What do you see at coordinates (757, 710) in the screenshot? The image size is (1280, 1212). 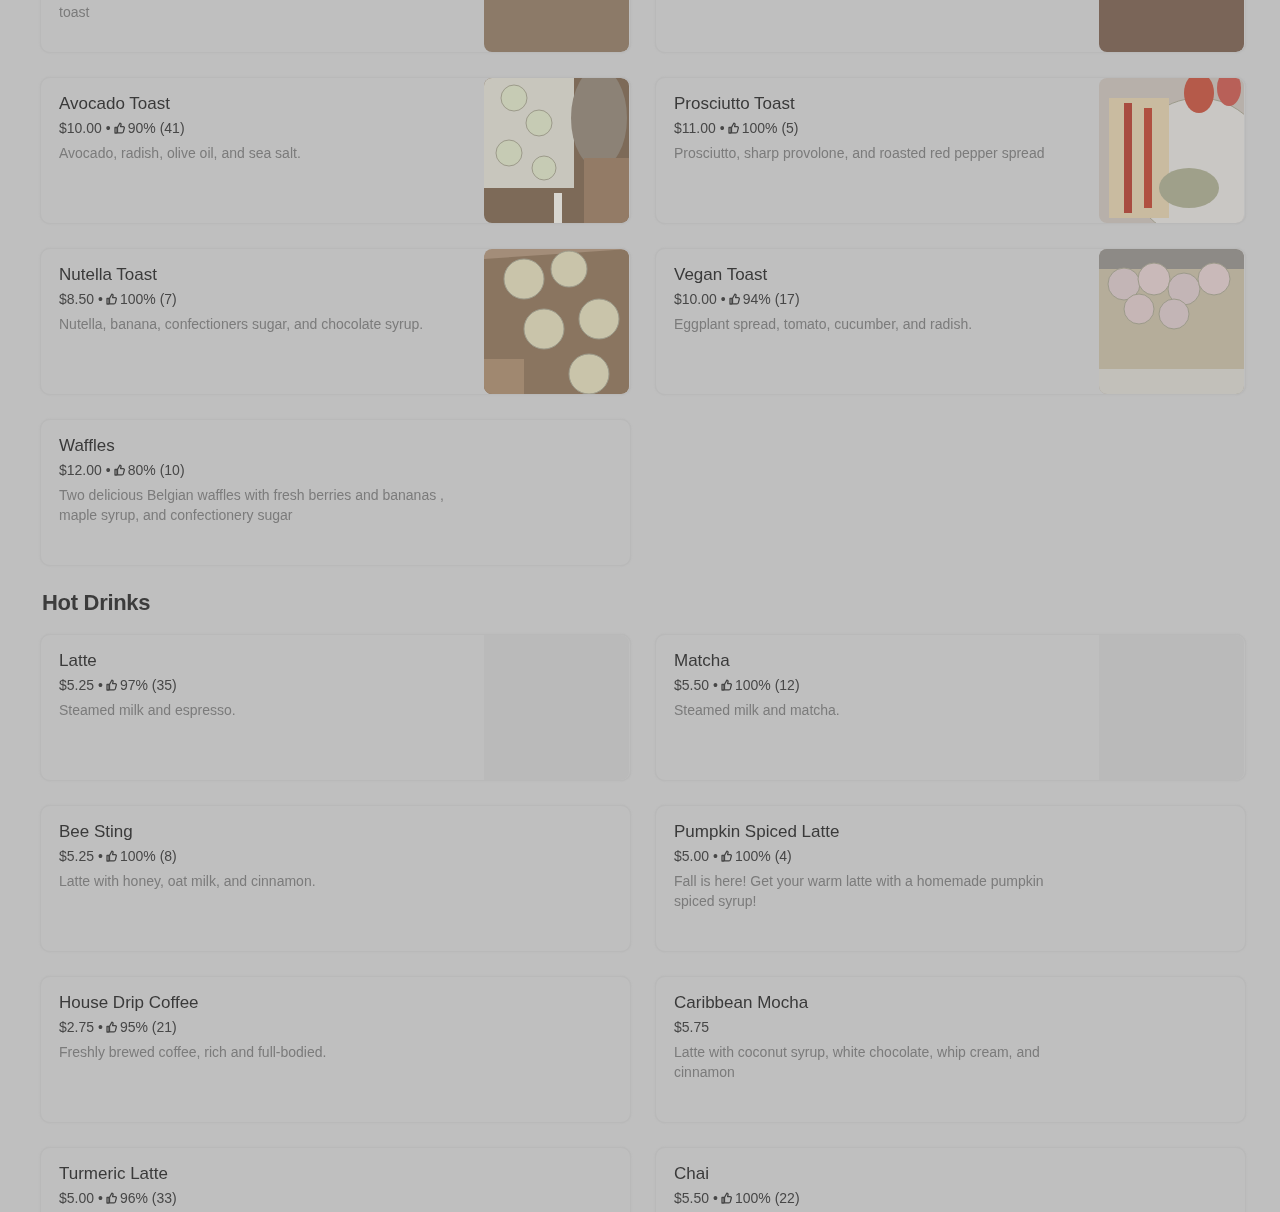 I see `item-description: Steamed milk and matcha.` at bounding box center [757, 710].